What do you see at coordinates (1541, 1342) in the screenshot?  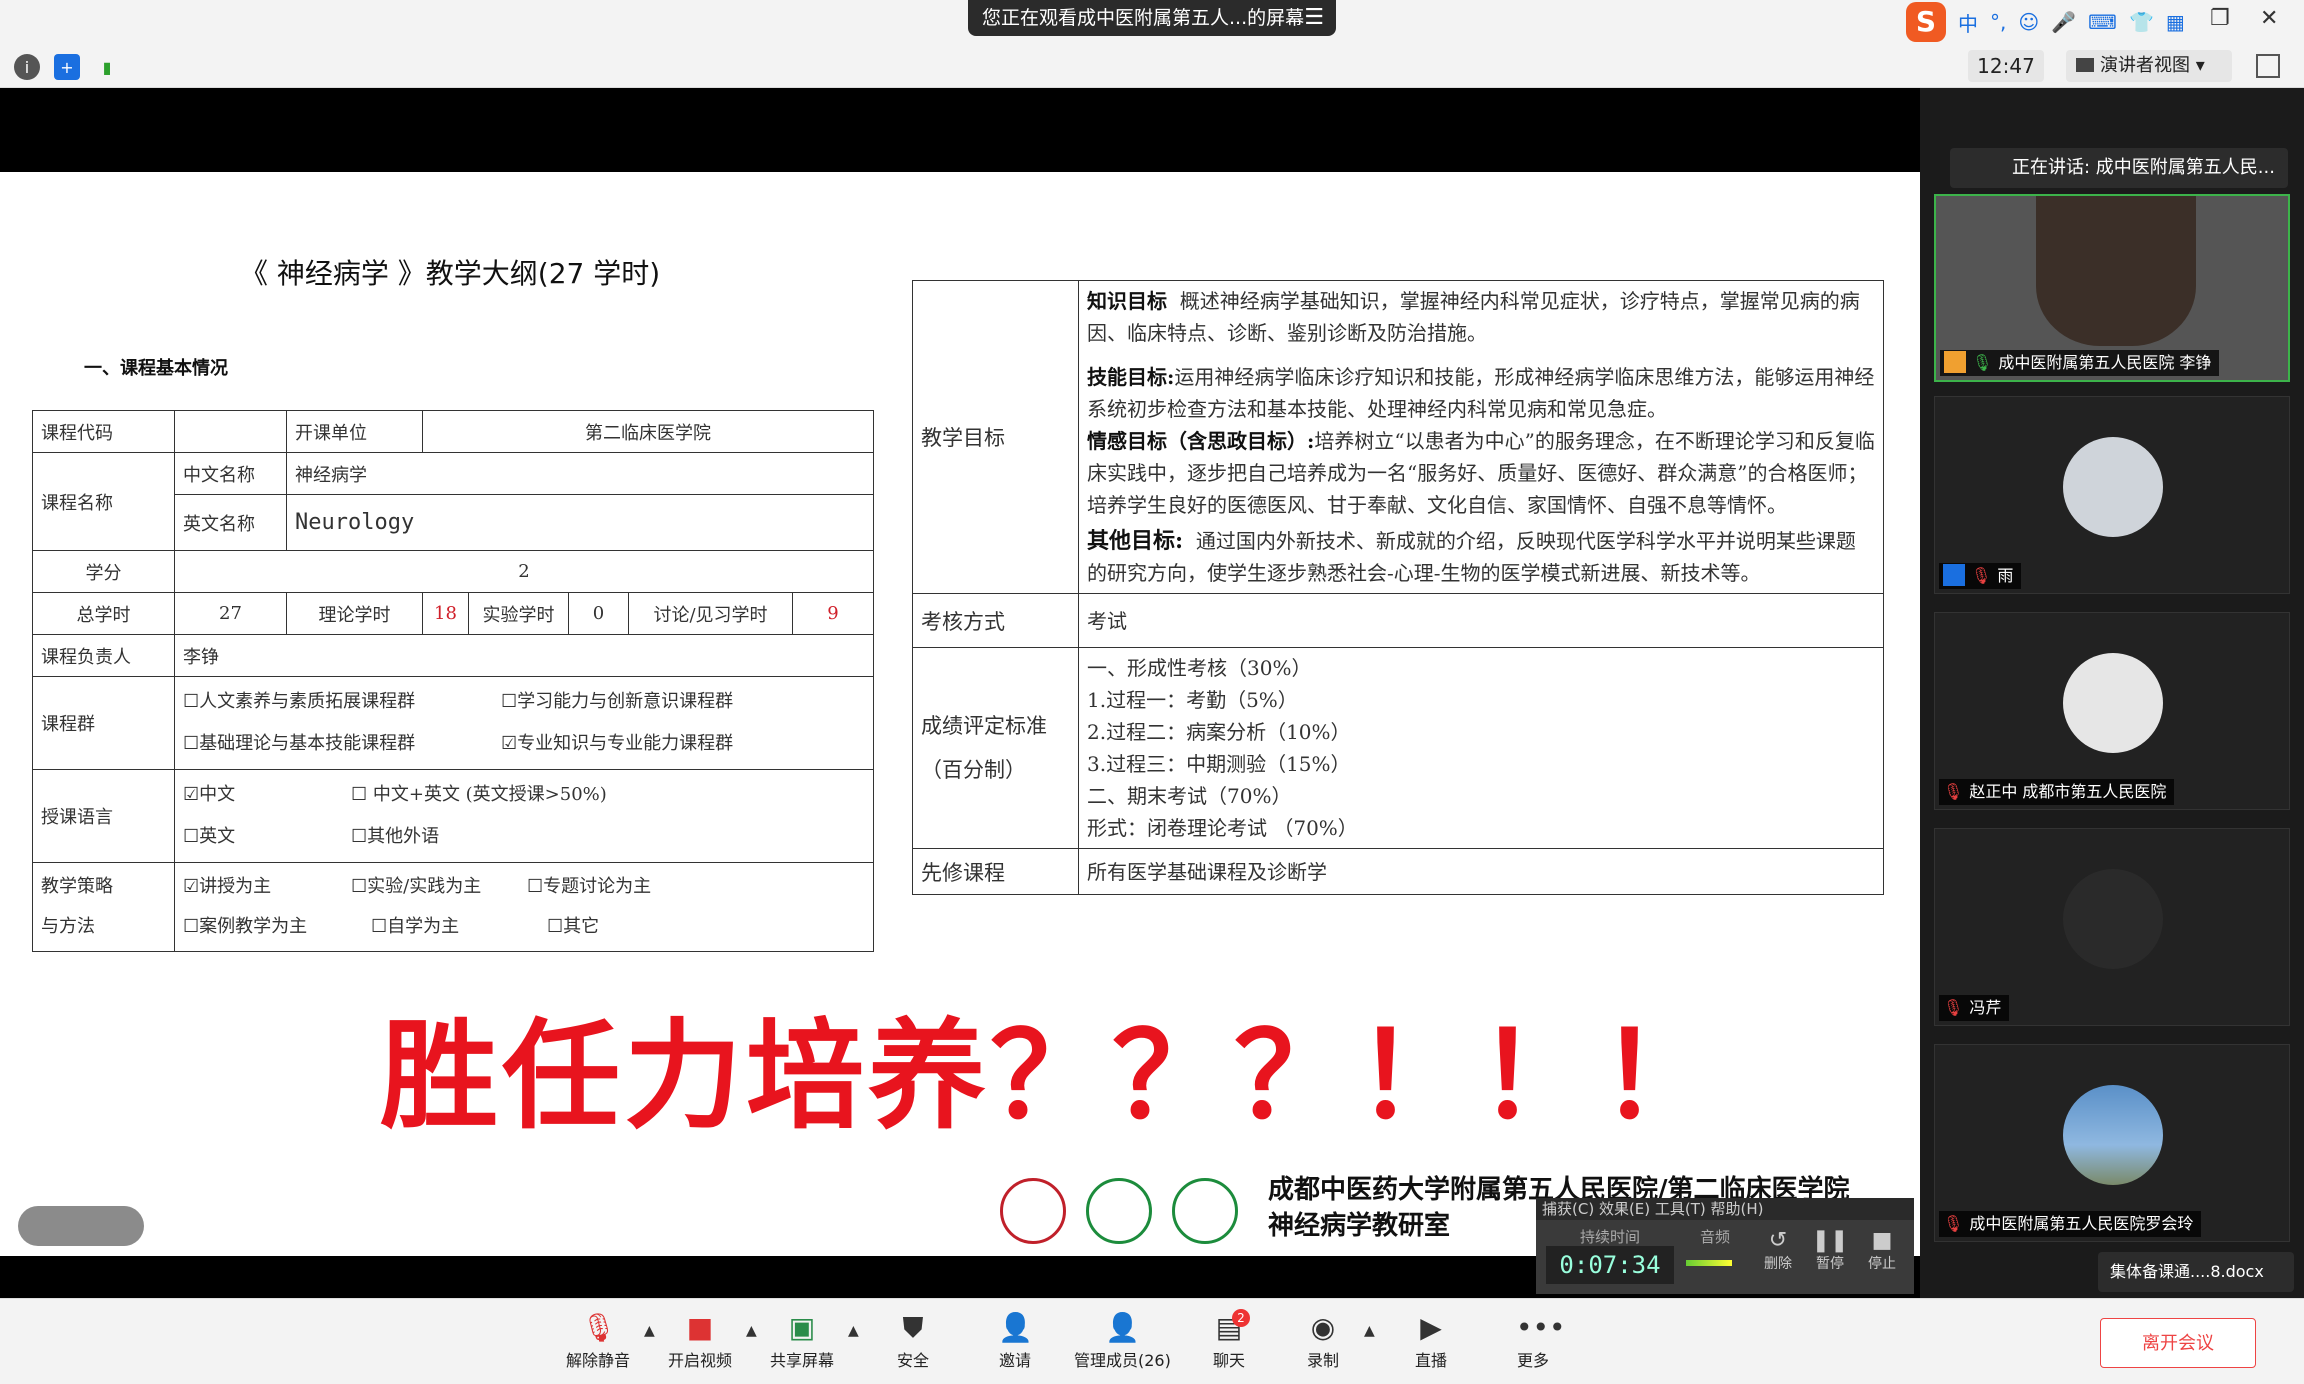 I see `more-button: ••• 更多` at bounding box center [1541, 1342].